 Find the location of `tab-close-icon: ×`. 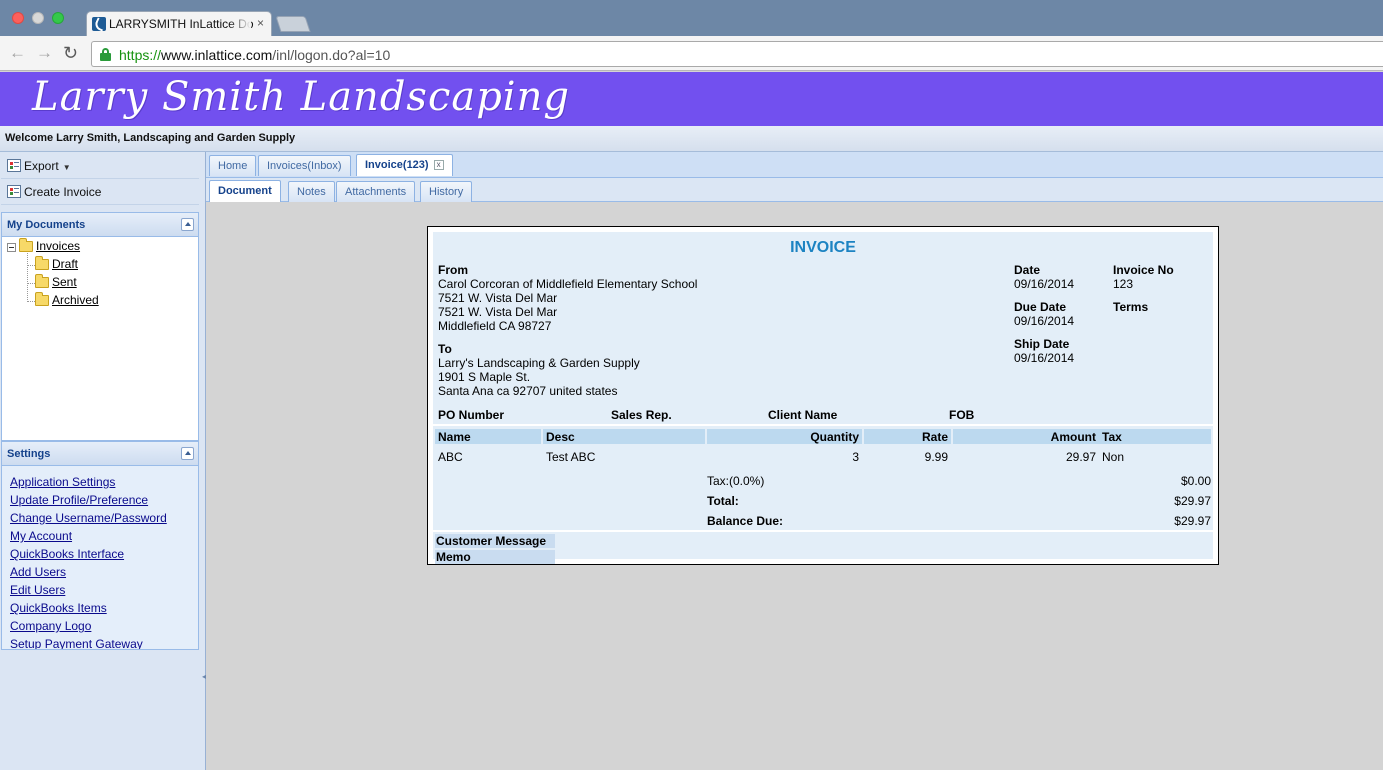

tab-close-icon: × is located at coordinates (260, 23).